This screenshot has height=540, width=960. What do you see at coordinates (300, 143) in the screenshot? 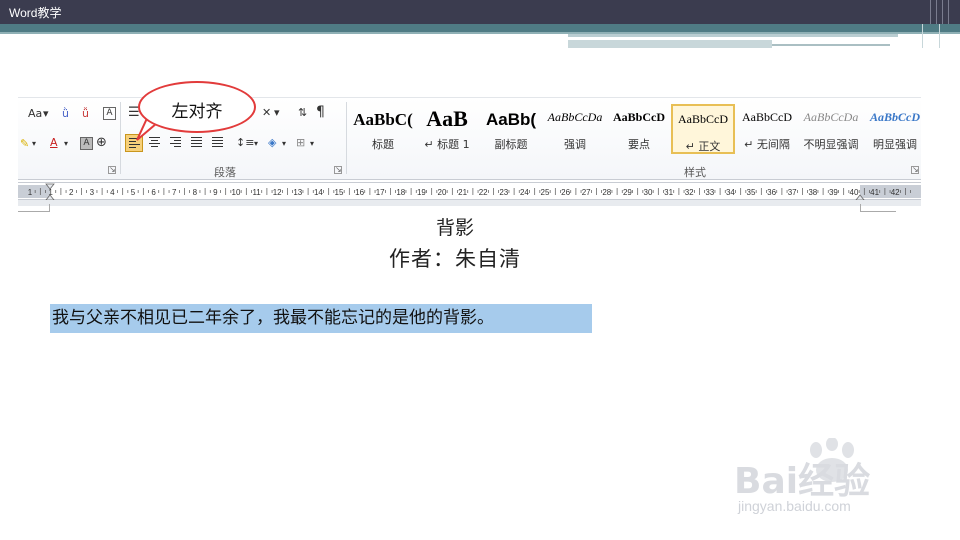
I see `borders-icon: ⊞` at bounding box center [300, 143].